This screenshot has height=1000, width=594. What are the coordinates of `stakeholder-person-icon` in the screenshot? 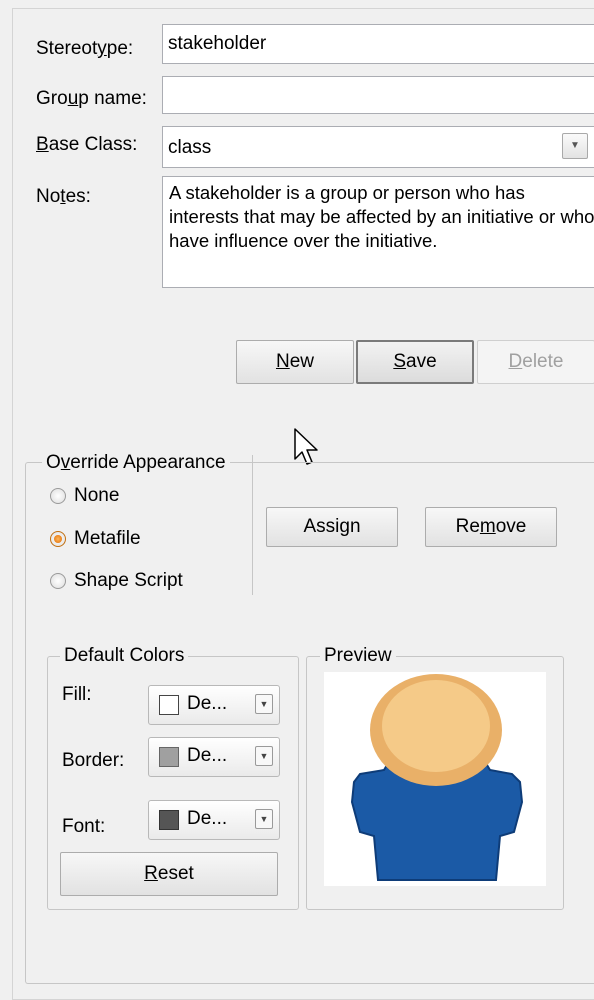 It's located at (437, 777).